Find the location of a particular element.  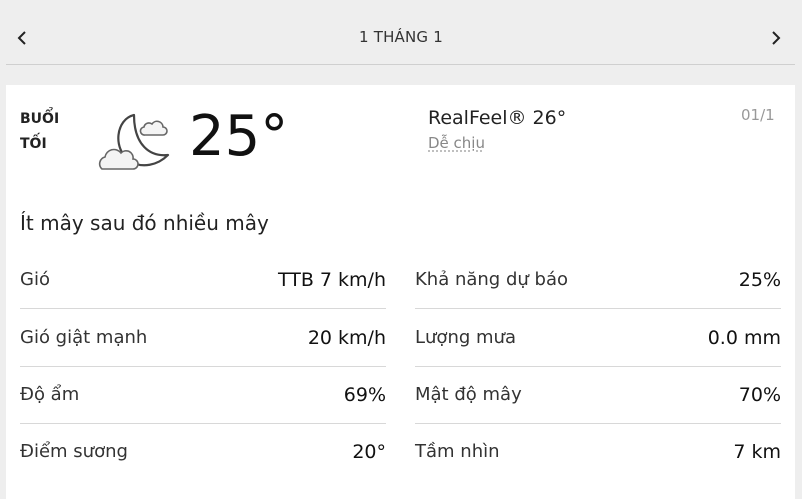

detail-value: 20 km/h is located at coordinates (346, 337).